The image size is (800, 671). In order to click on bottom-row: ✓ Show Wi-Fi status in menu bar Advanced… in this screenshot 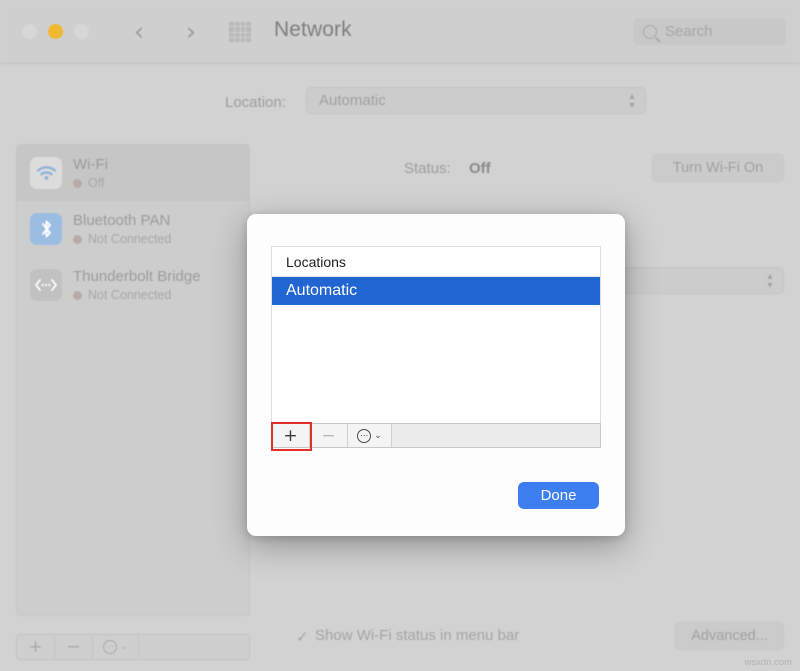, I will do `click(523, 642)`.